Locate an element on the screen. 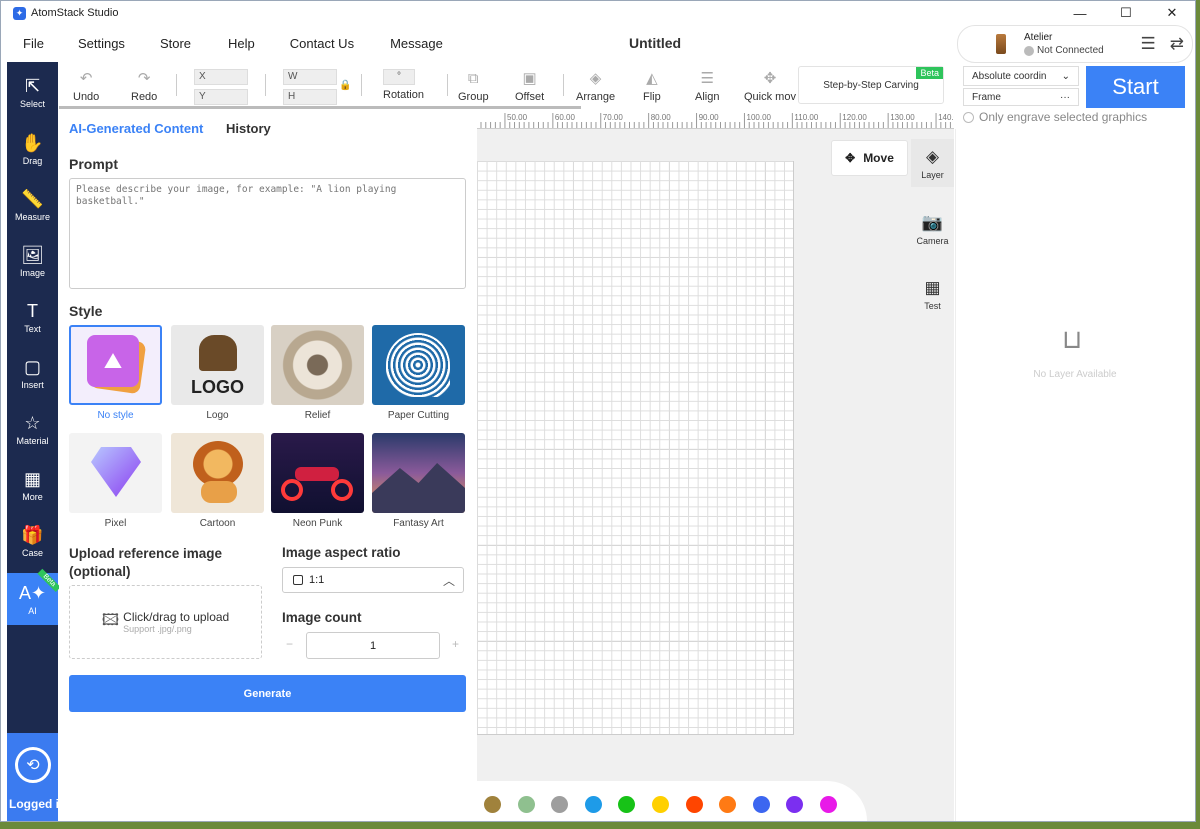  nav-more: ▦ More is located at coordinates (32, 485).